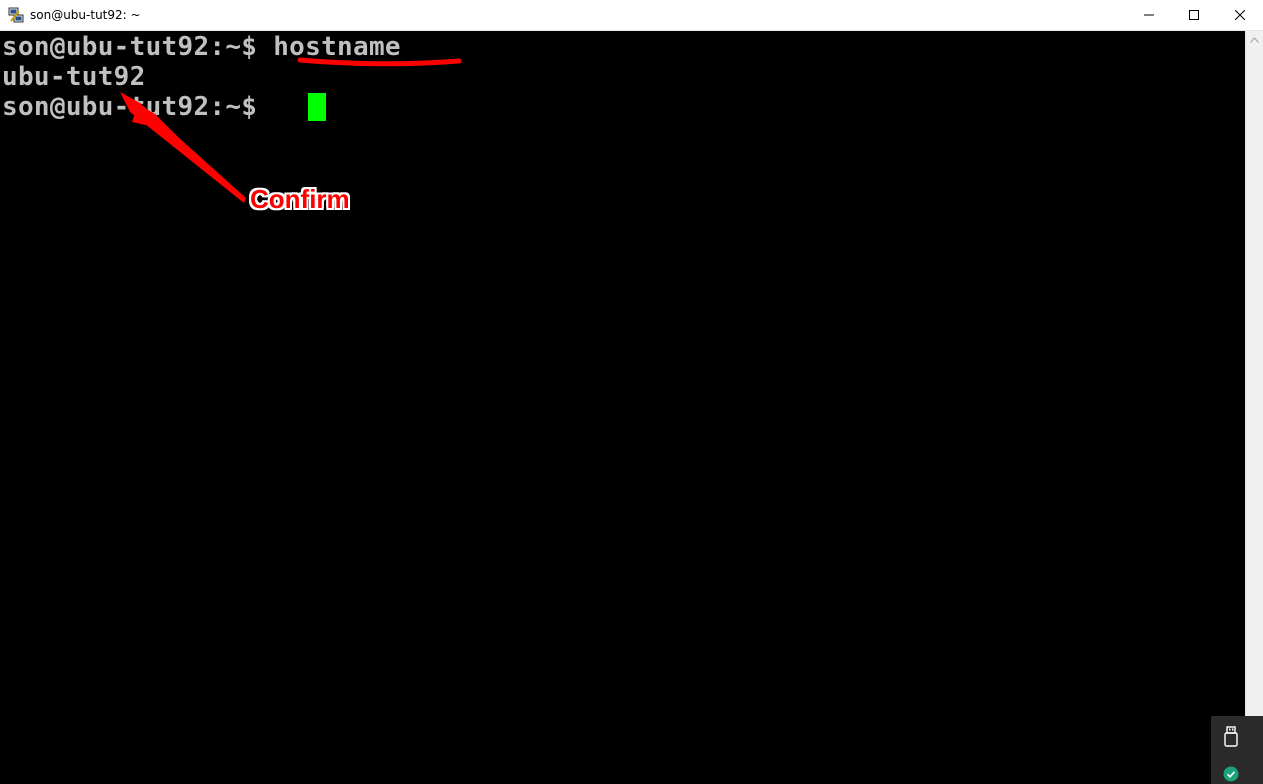 Image resolution: width=1263 pixels, height=784 pixels. What do you see at coordinates (631, 15) in the screenshot?
I see `title-bar: son@ubu-tut92: ~` at bounding box center [631, 15].